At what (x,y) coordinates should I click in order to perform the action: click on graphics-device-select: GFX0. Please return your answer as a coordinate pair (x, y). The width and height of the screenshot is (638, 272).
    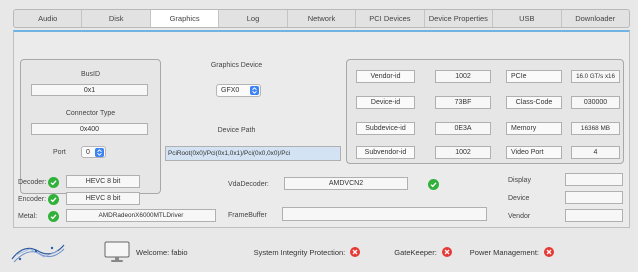
    Looking at the image, I should click on (238, 90).